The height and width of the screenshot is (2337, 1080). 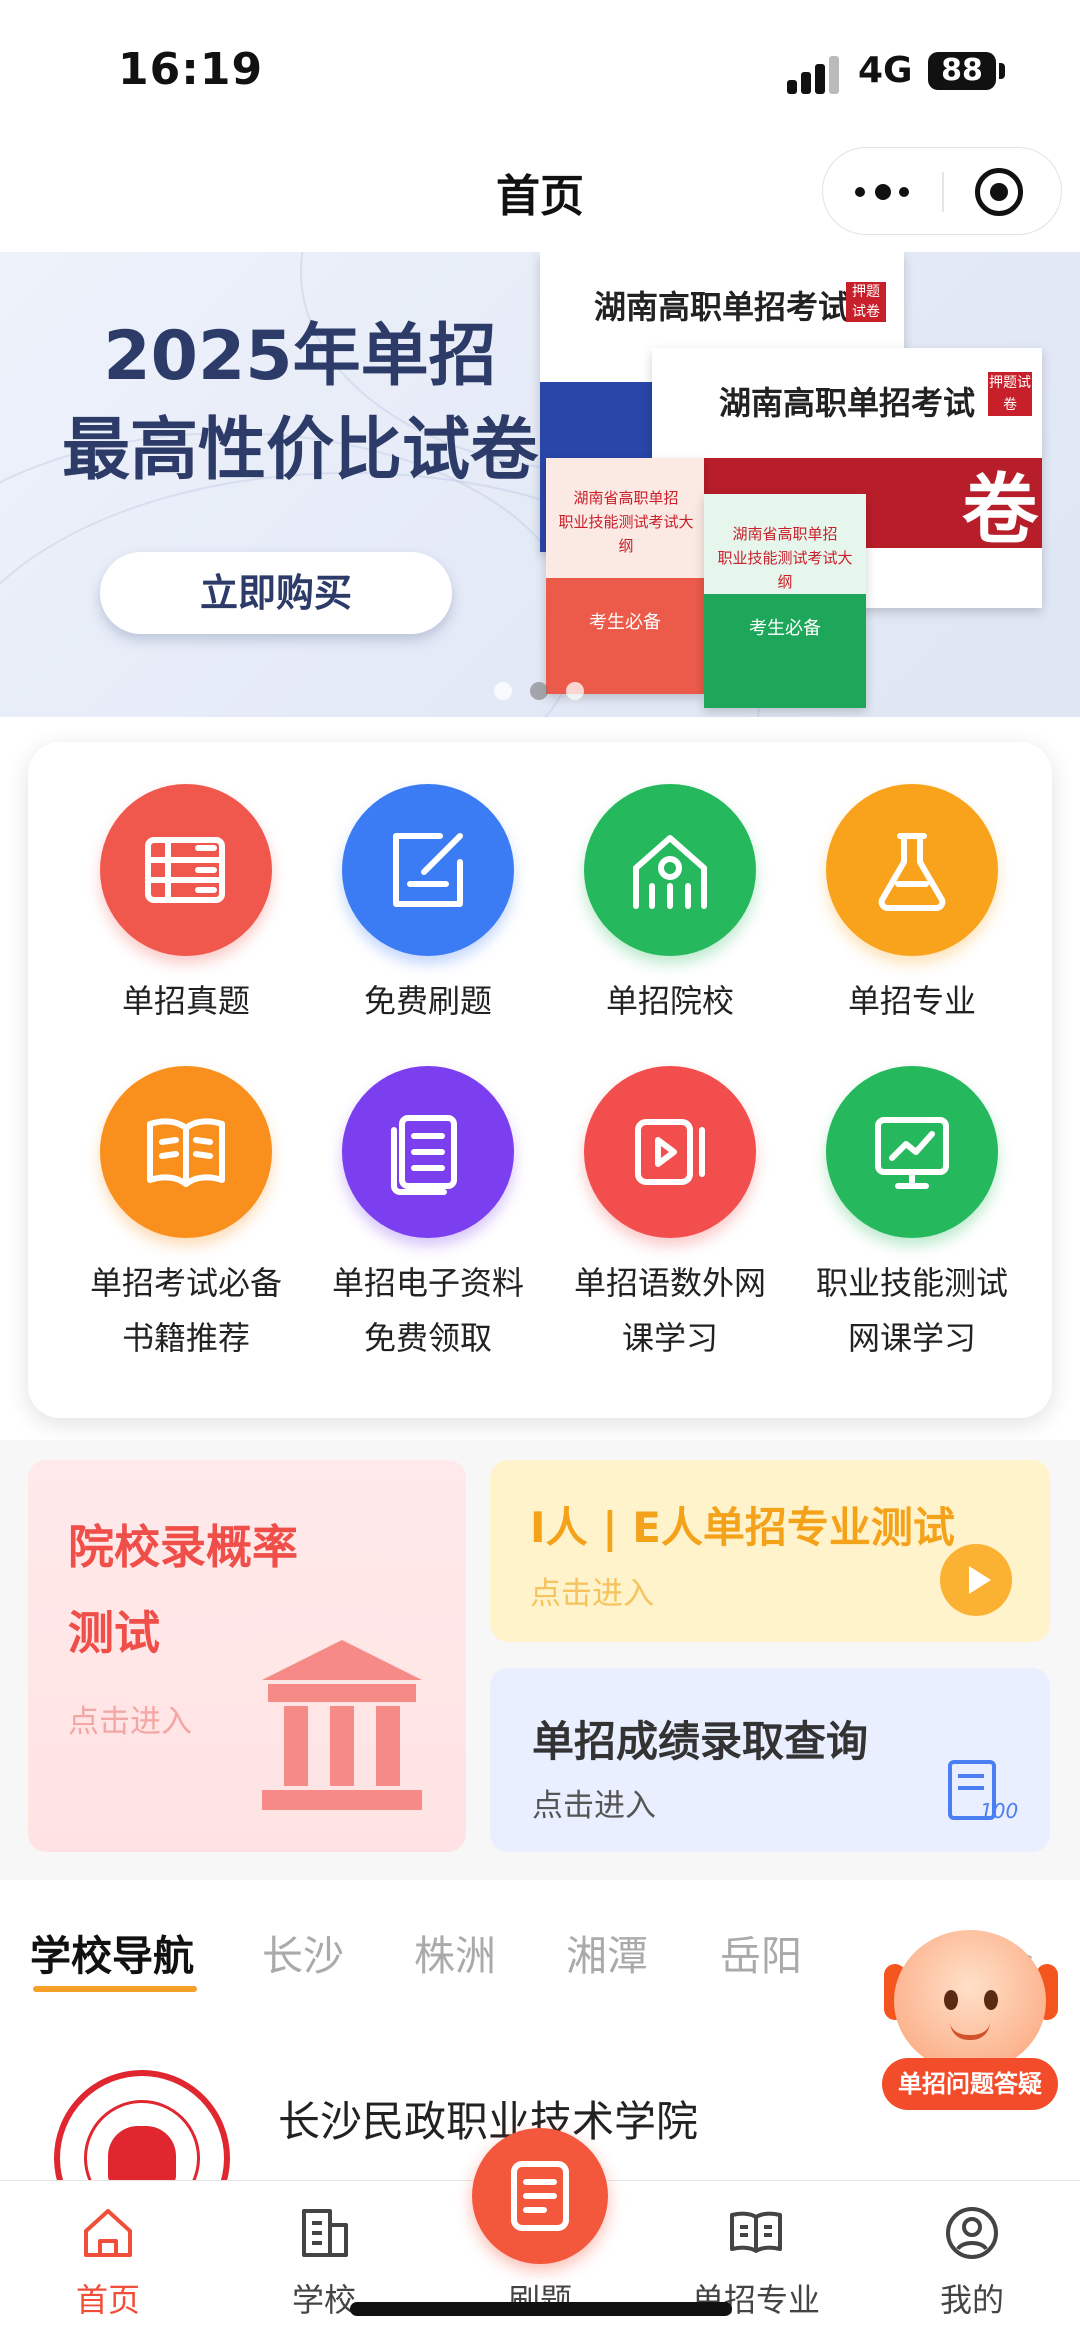 I want to click on document-icon, so click(x=428, y=1152).